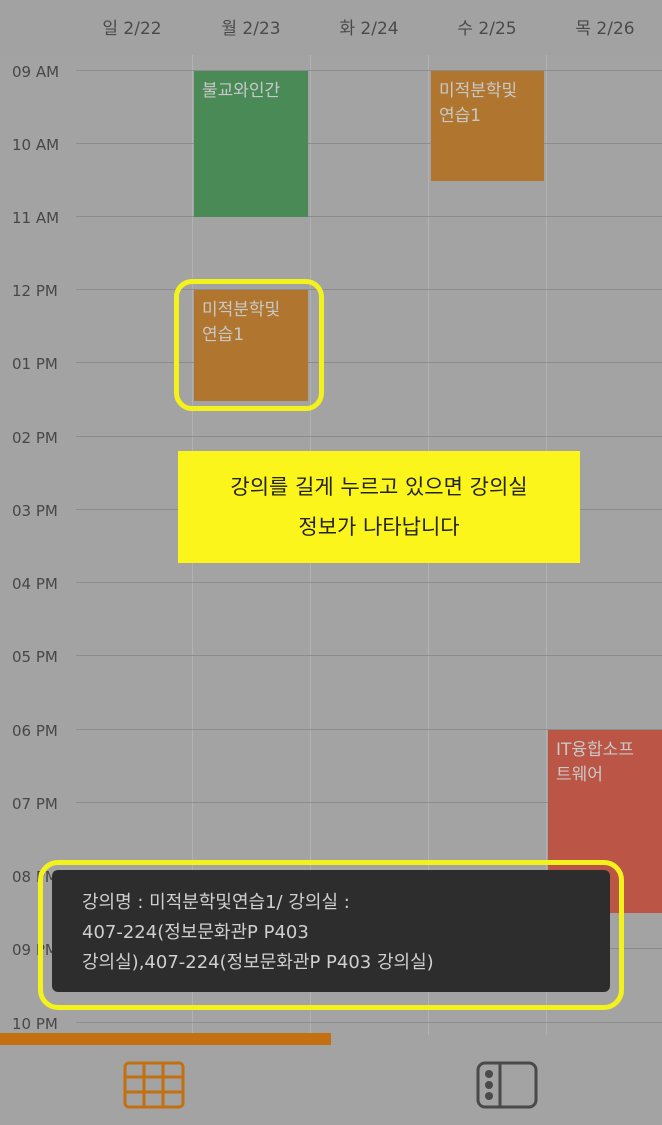 The width and height of the screenshot is (662, 1125). Describe the element at coordinates (249, 345) in the screenshot. I see `event-highlight-frame` at that location.